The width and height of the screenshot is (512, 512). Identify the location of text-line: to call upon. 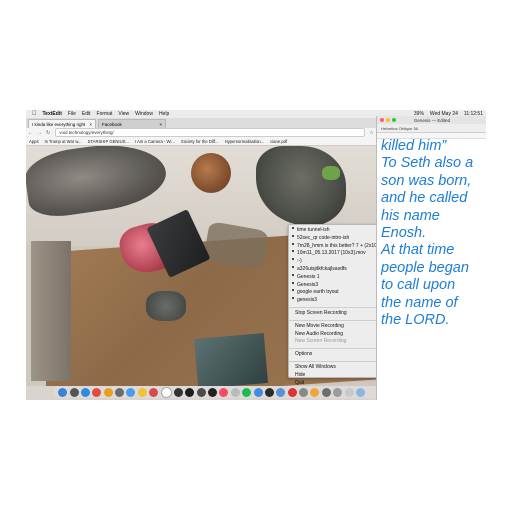
(418, 285).